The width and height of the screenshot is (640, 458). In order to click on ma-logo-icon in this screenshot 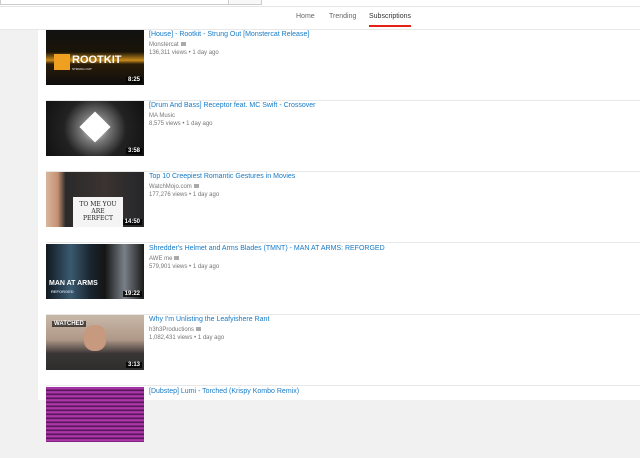, I will do `click(95, 127)`.